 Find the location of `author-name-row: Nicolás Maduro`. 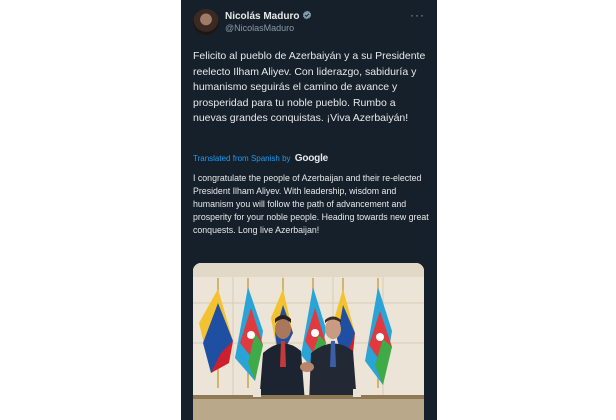

author-name-row: Nicolás Maduro is located at coordinates (268, 16).